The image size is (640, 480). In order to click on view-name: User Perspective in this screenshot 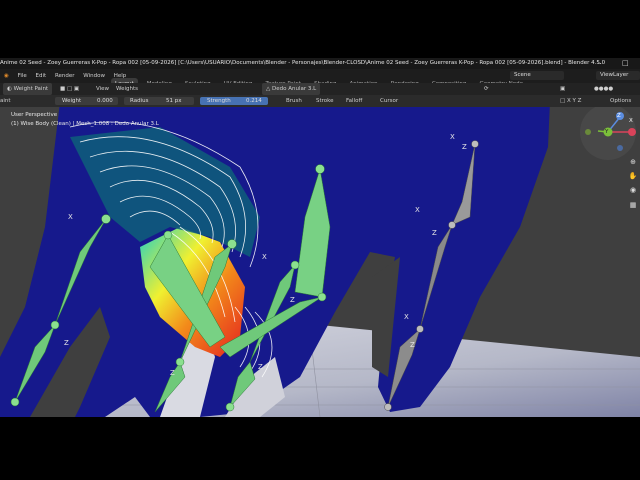, I will do `click(34, 115)`.